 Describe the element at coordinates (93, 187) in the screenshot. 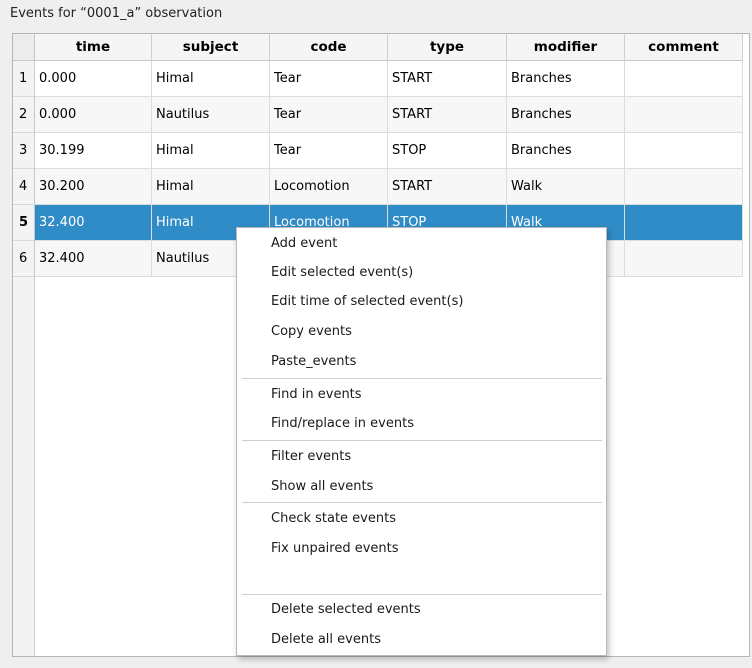

I see `cell-time: 30.200` at that location.